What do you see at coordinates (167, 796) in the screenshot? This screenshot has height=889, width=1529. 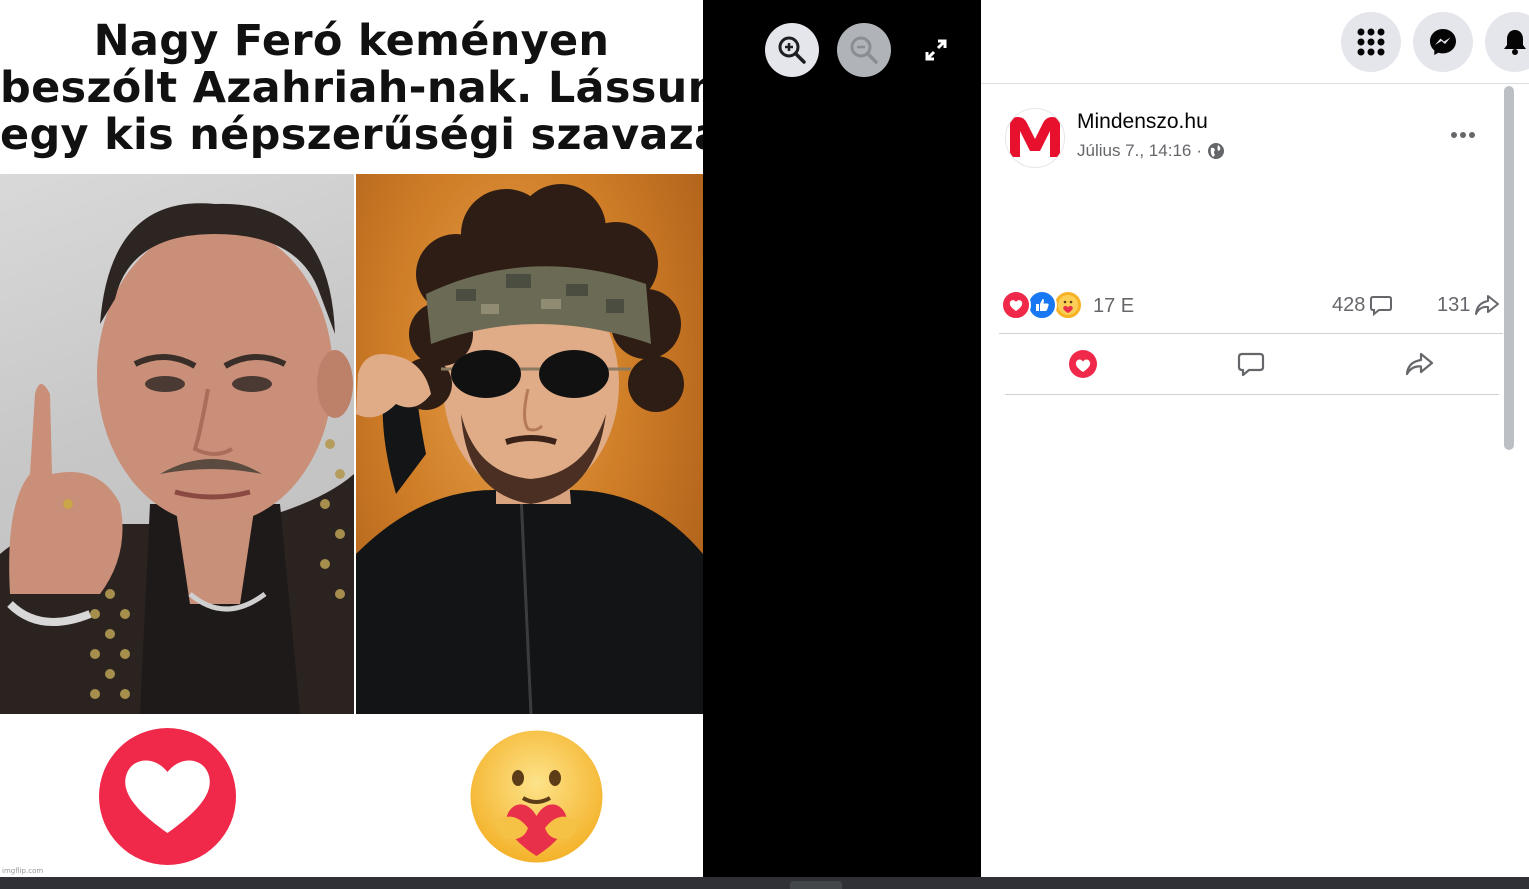 I see `love-reaction-icon` at bounding box center [167, 796].